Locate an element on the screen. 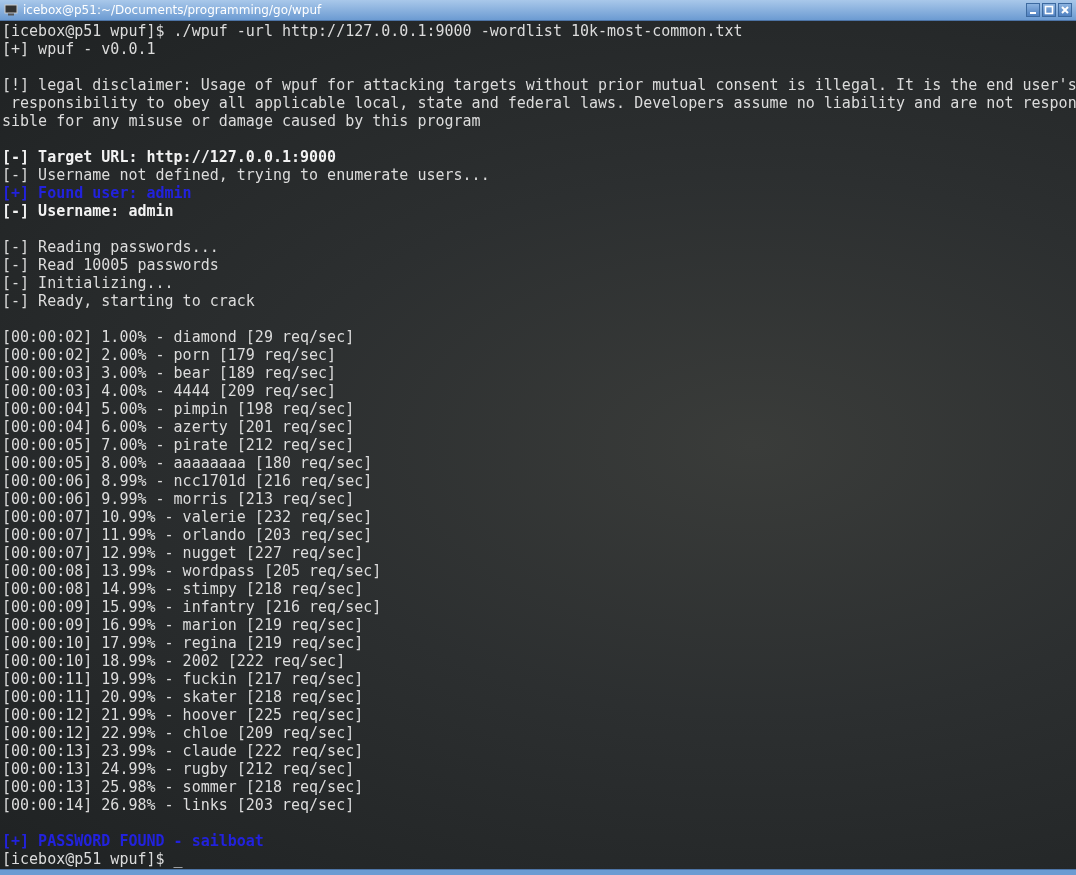 The image size is (1076, 875). maximize-button is located at coordinates (1049, 10).